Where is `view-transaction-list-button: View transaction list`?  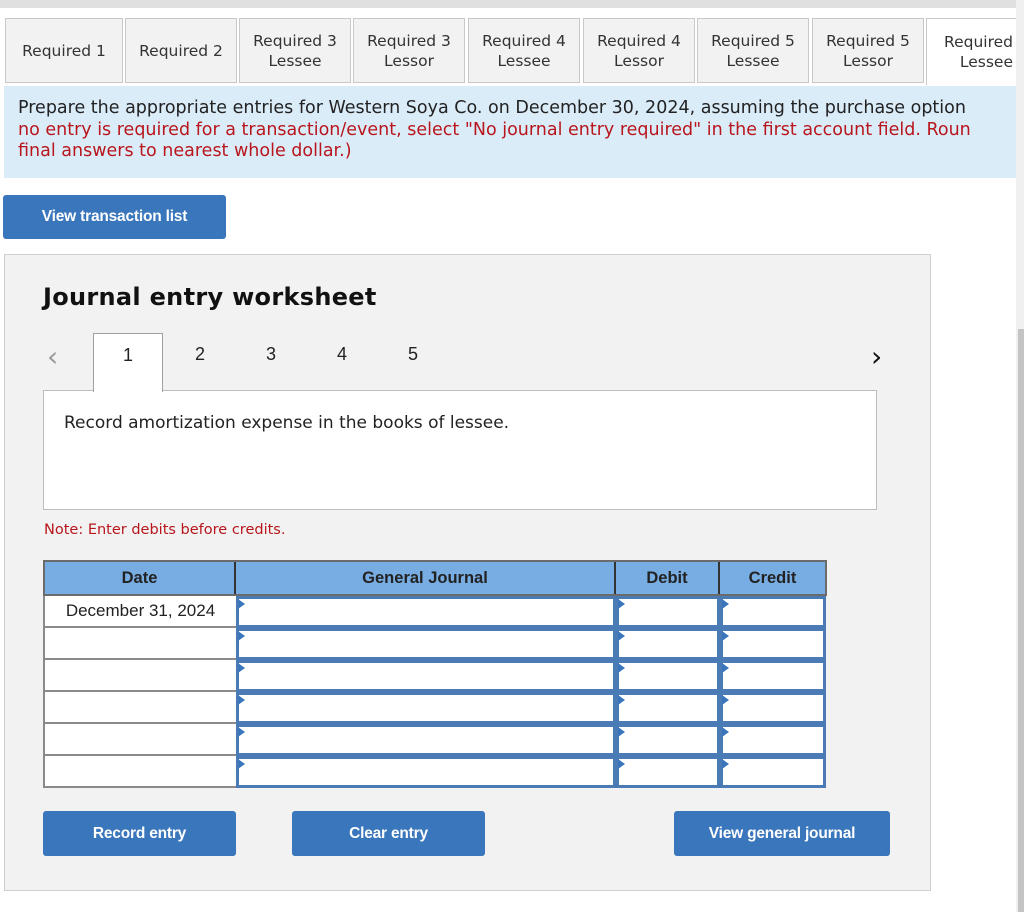 view-transaction-list-button: View transaction list is located at coordinates (114, 217).